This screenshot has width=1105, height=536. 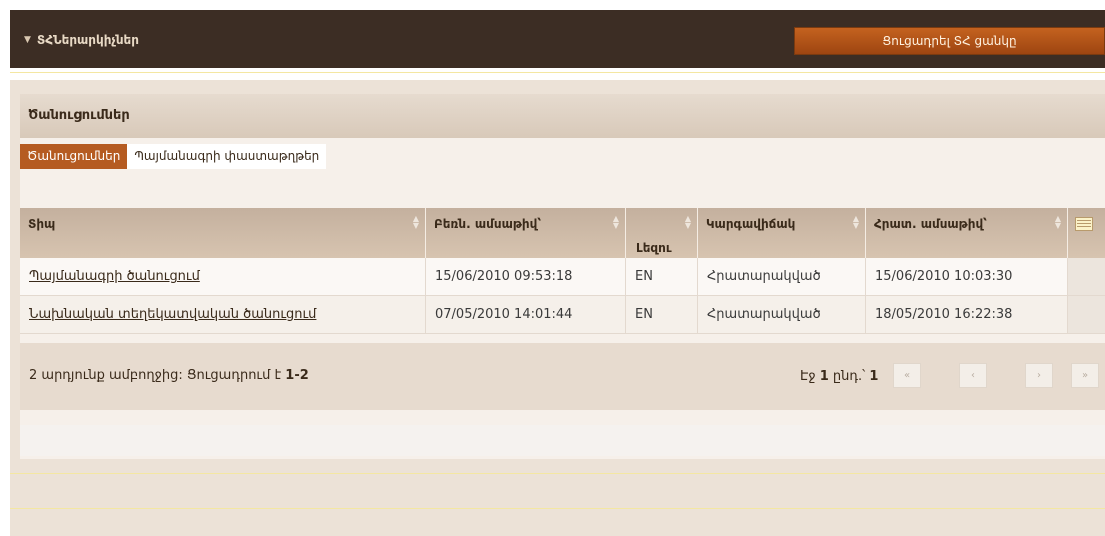 I want to click on page-info: Էջ 1 ընդ.՝ 1, so click(x=839, y=376).